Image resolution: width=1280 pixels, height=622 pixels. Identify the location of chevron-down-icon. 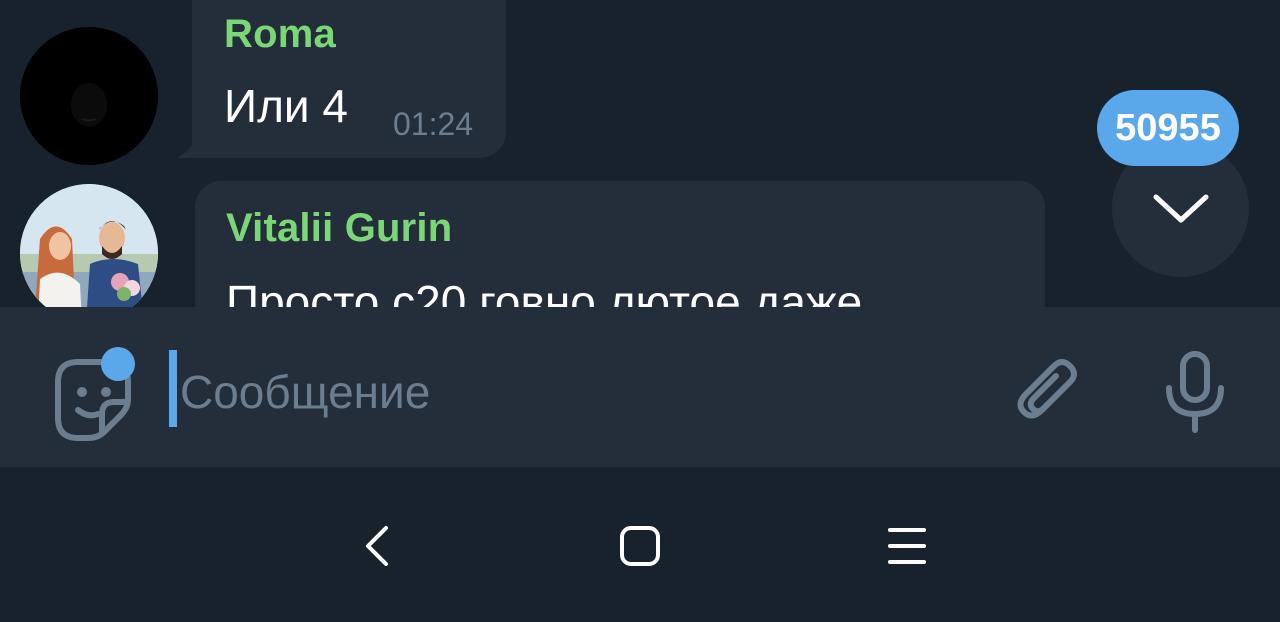
(1181, 208).